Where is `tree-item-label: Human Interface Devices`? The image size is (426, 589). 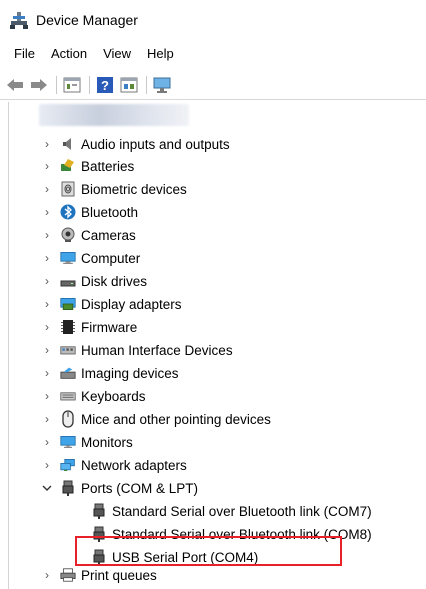
tree-item-label: Human Interface Devices is located at coordinates (157, 350).